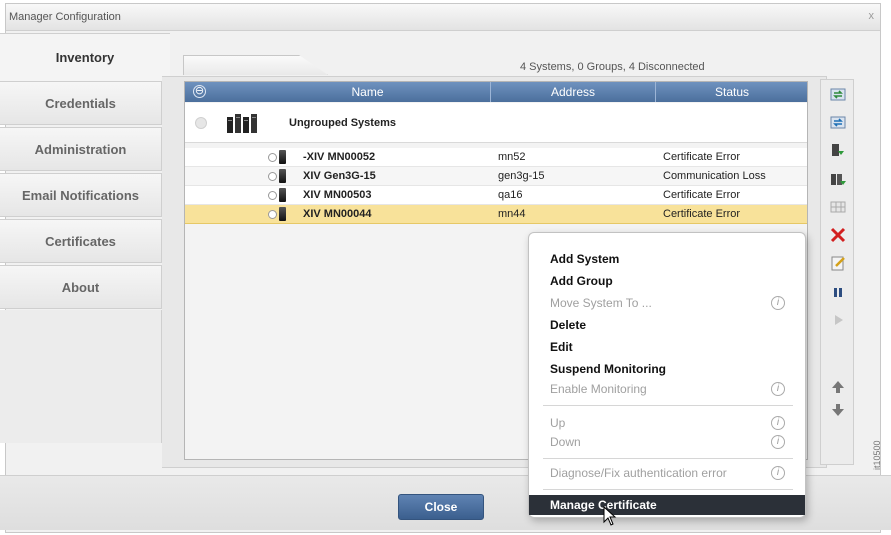 This screenshot has width=891, height=535. What do you see at coordinates (838, 292) in the screenshot?
I see `pause-icon` at bounding box center [838, 292].